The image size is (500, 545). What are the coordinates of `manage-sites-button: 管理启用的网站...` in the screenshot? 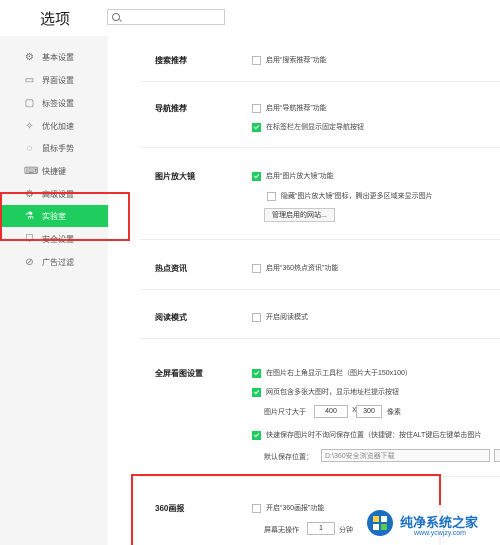 It's located at (299, 215).